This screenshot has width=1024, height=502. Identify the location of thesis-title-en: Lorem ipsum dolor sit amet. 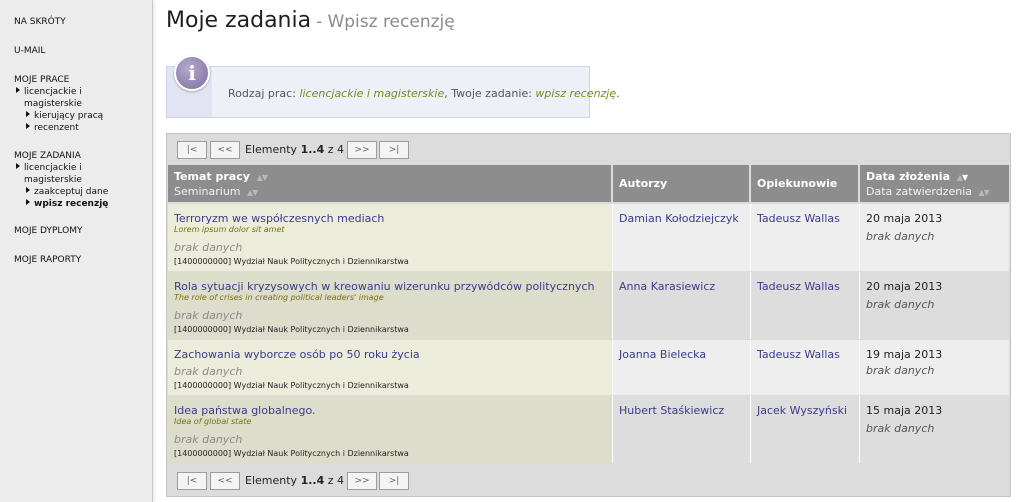
(229, 229).